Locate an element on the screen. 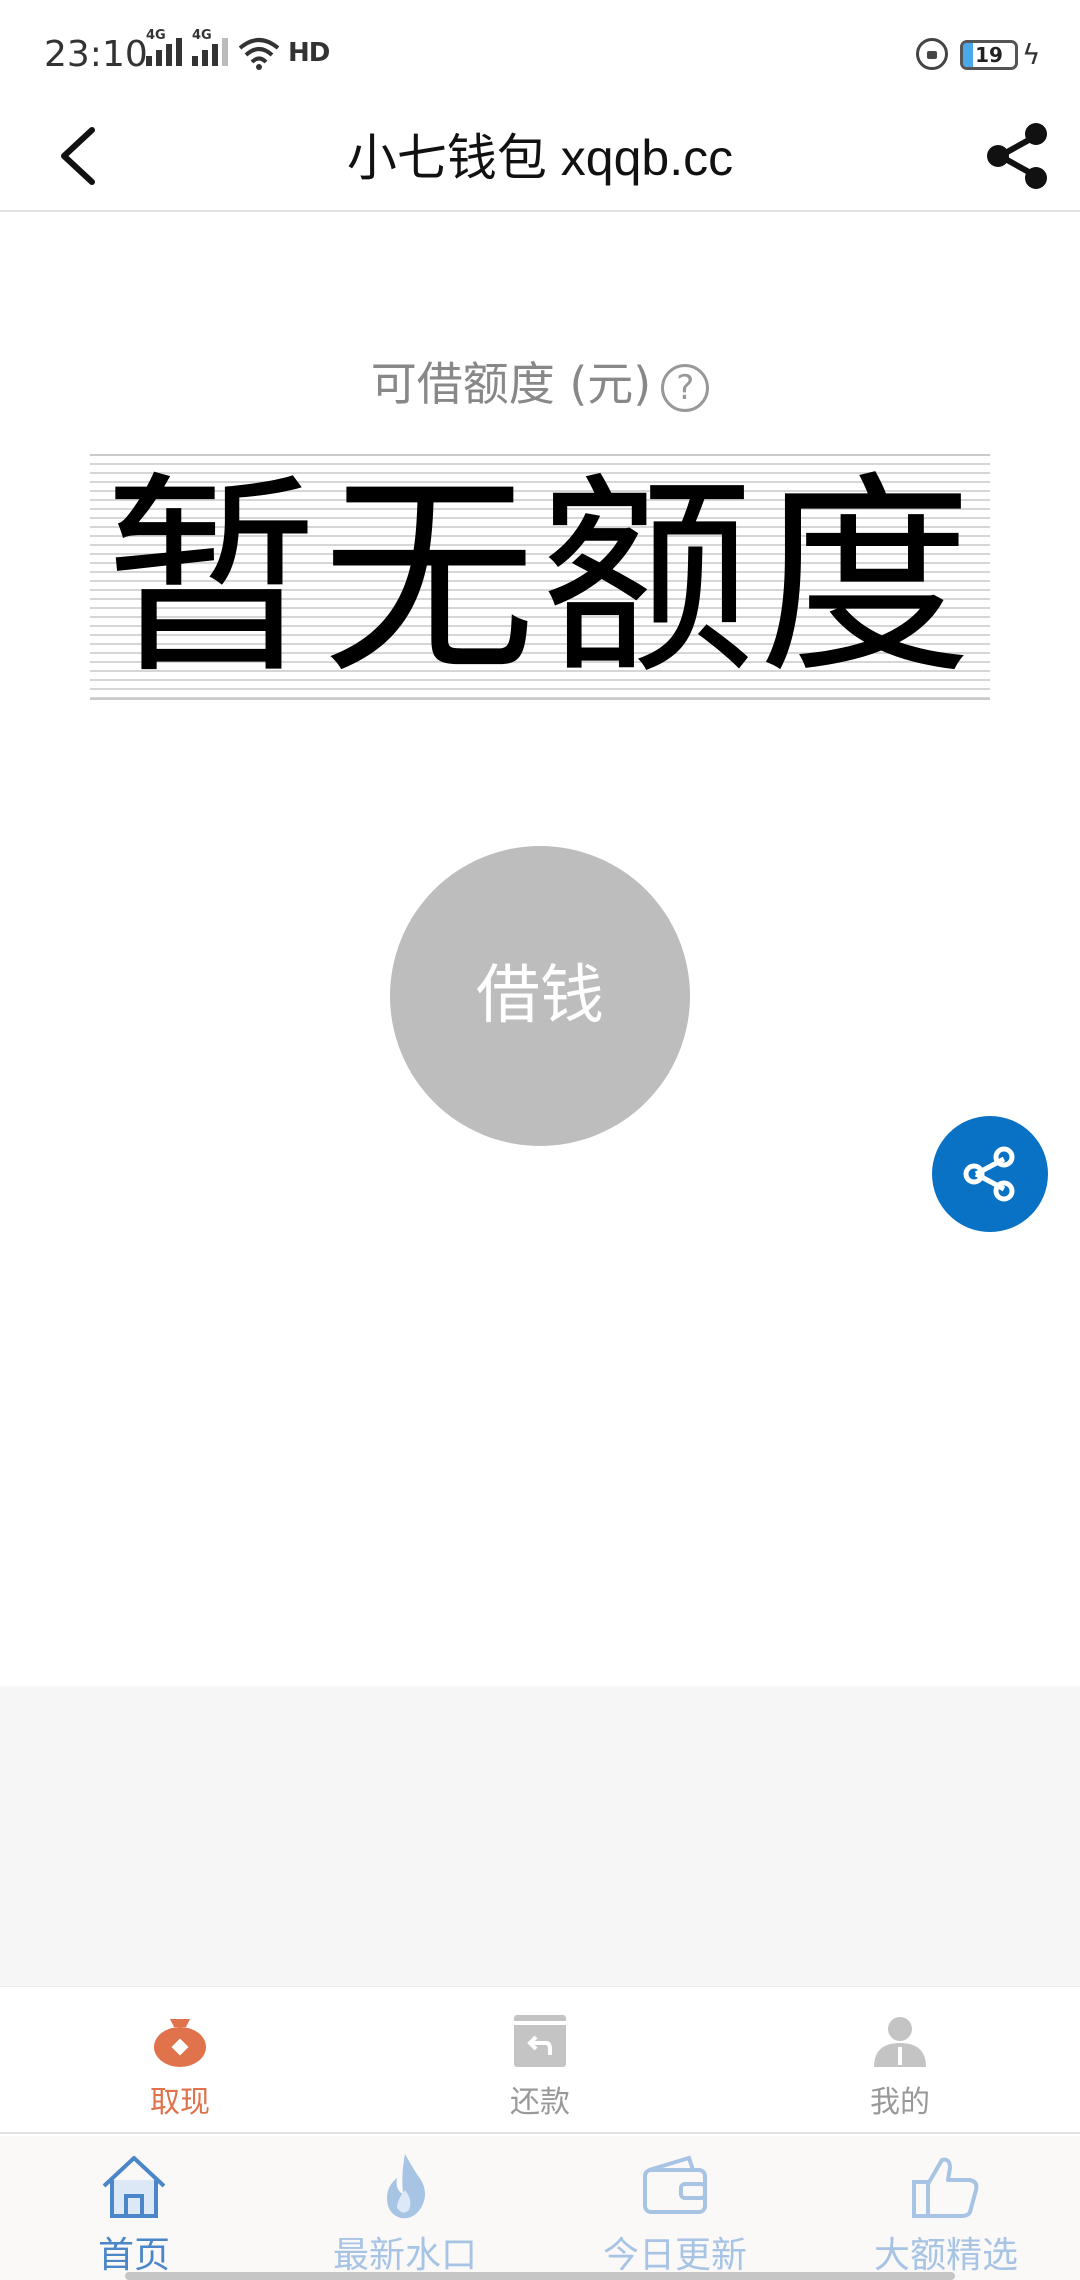 This screenshot has height=2280, width=1080. status-time: 23:10 is located at coordinates (96, 54).